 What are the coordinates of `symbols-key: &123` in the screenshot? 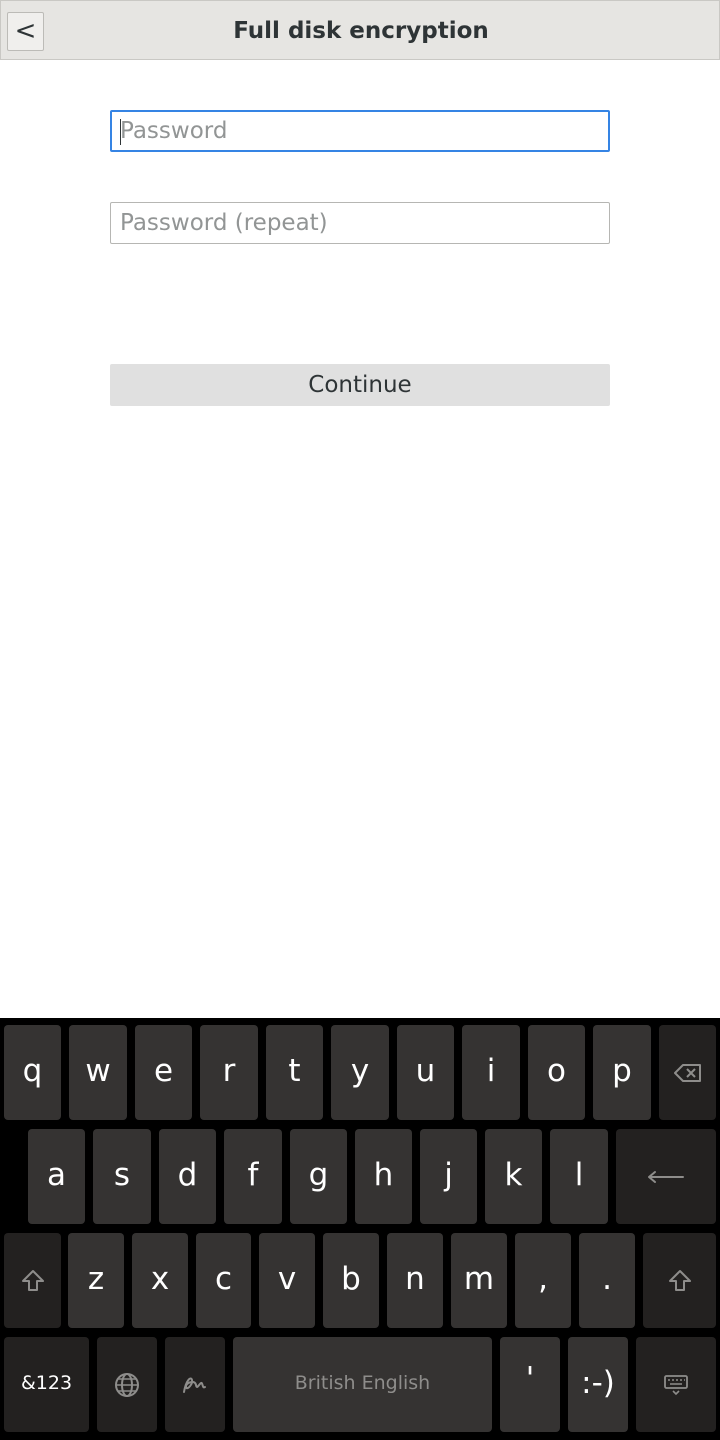 It's located at (46, 1384).